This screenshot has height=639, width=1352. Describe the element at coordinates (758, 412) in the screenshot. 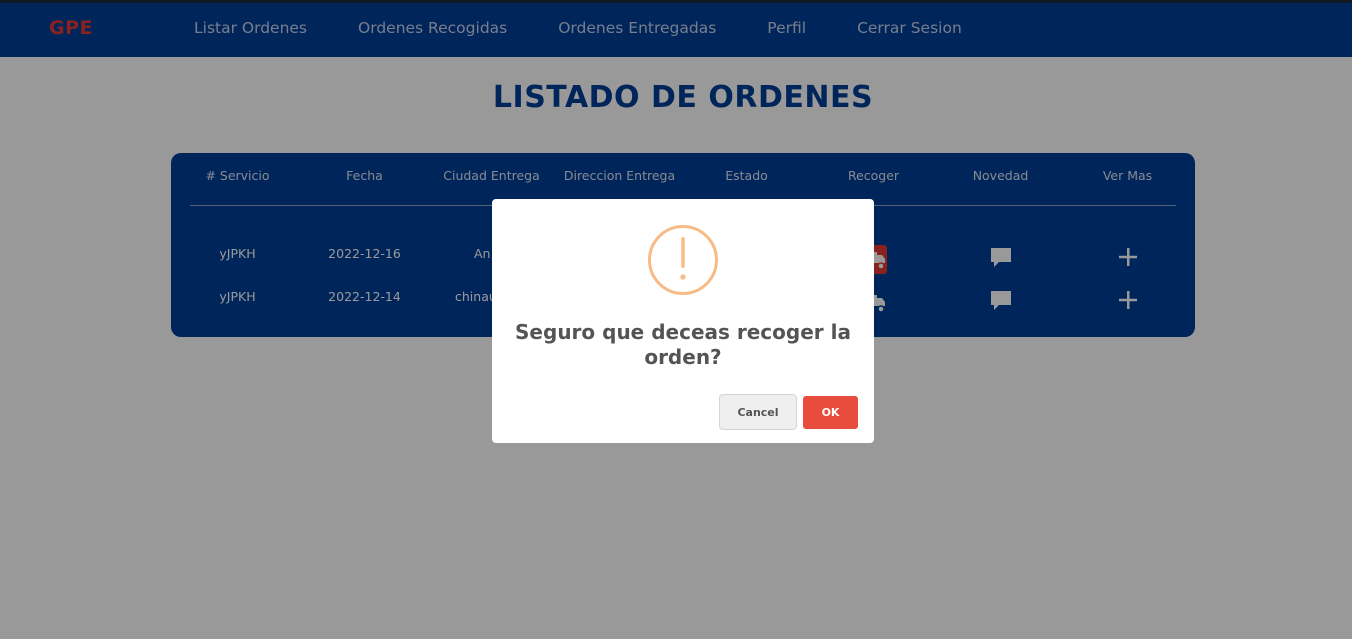

I see `cancel-button: Cancel` at that location.